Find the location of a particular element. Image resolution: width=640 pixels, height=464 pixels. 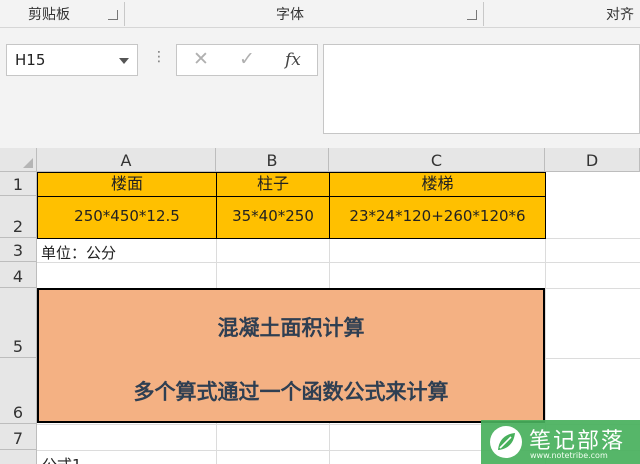

more-options-icon: ⋮ is located at coordinates (159, 57).